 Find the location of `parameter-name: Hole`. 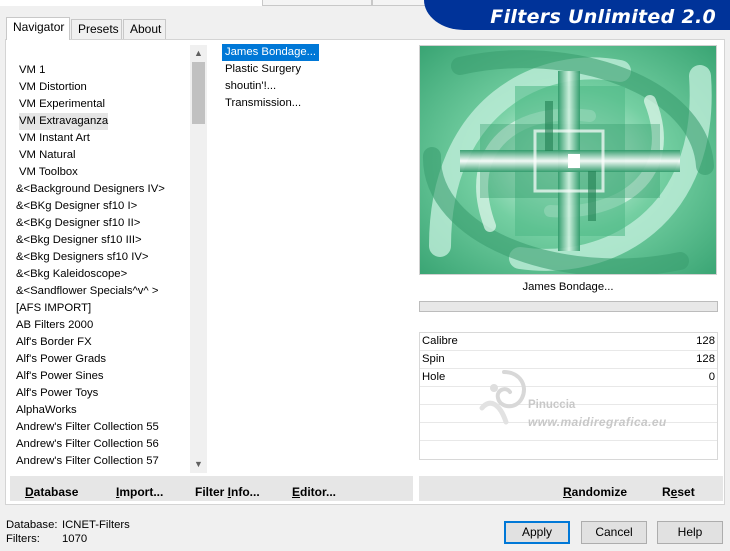

parameter-name: Hole is located at coordinates (434, 377).